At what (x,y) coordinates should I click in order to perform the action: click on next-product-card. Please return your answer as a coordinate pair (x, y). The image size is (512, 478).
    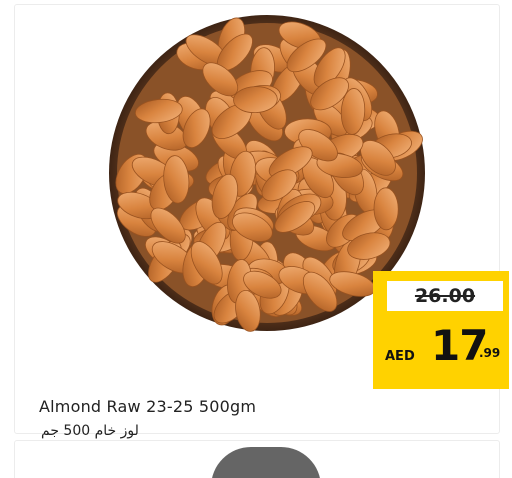
    Looking at the image, I should click on (257, 459).